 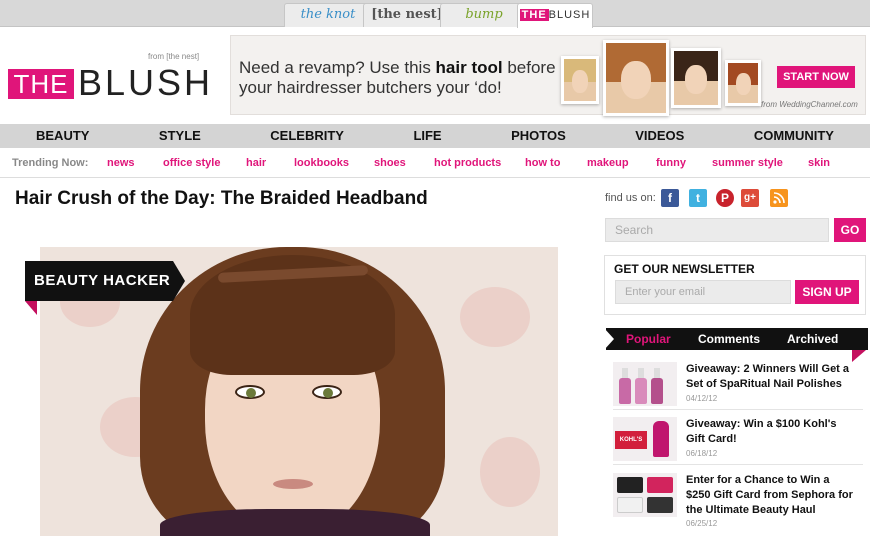 I want to click on nav-beauty: BEAUTY, so click(x=62, y=136).